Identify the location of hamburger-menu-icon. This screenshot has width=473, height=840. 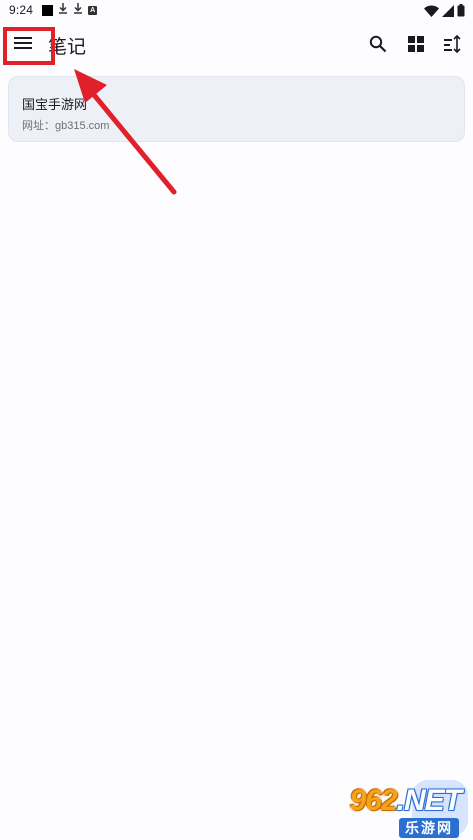
(23, 43).